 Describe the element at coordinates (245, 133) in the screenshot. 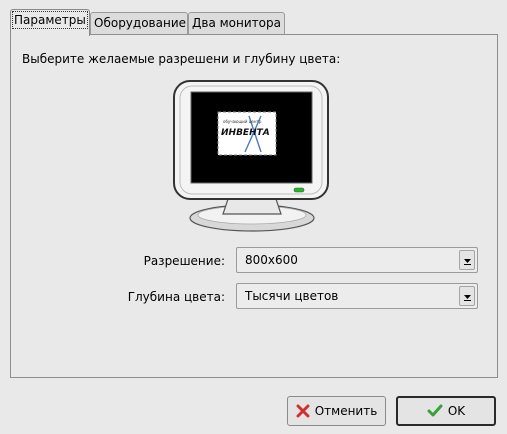

I see `logo-text: ИНВЕНТА` at that location.